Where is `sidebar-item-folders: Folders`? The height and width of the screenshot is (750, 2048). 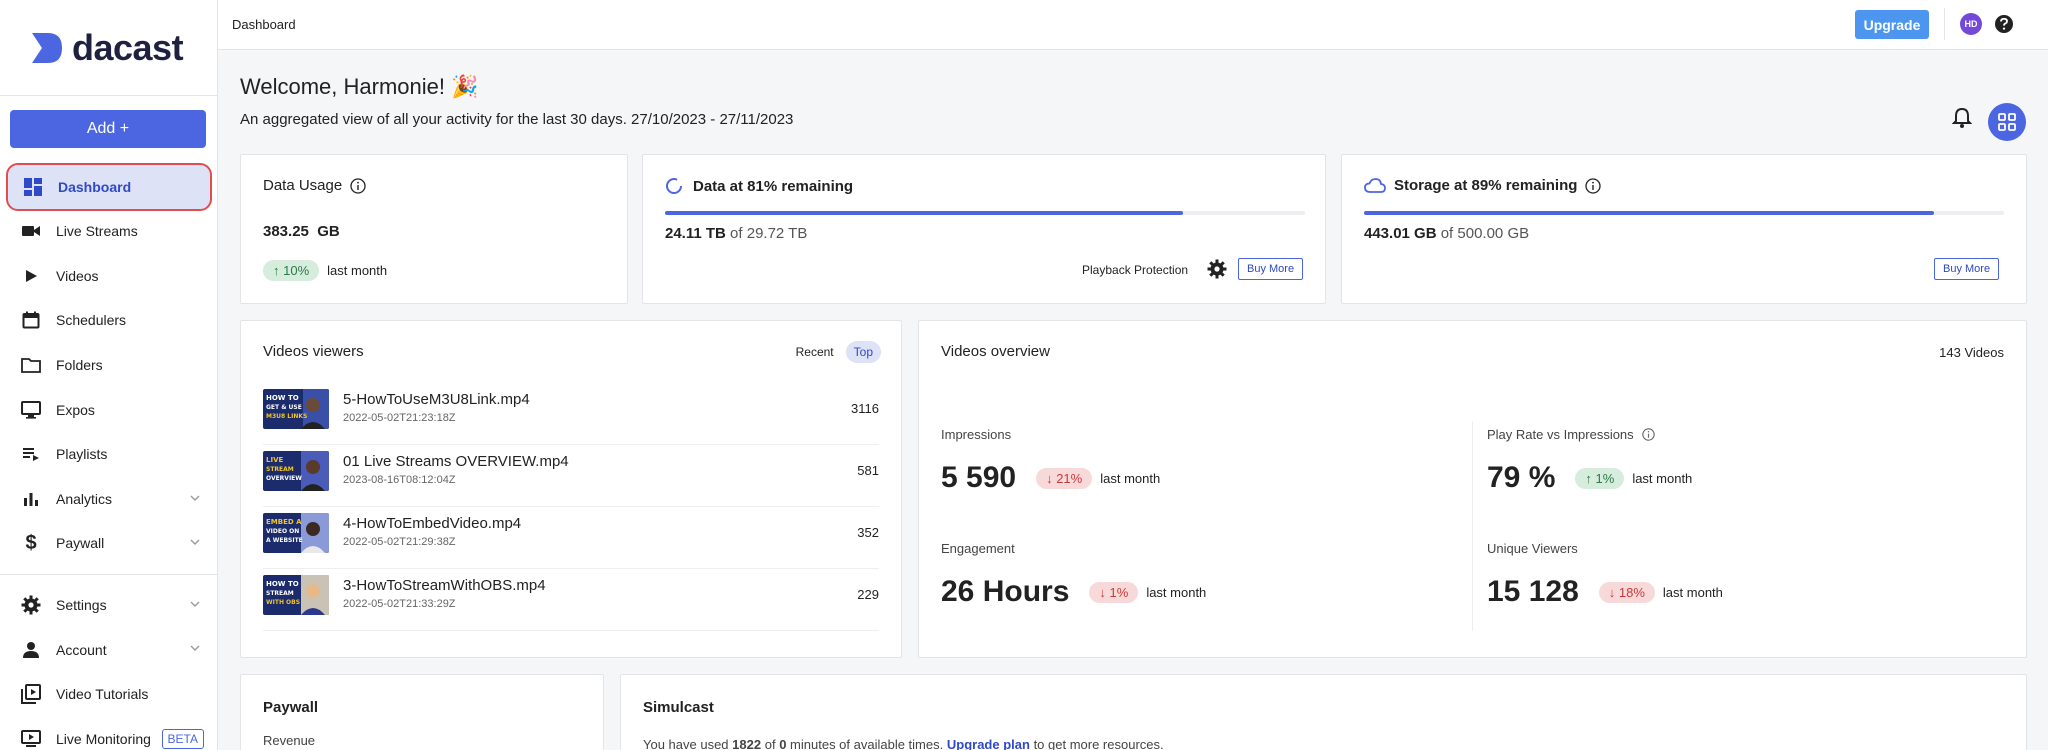
sidebar-item-folders: Folders is located at coordinates (109, 365).